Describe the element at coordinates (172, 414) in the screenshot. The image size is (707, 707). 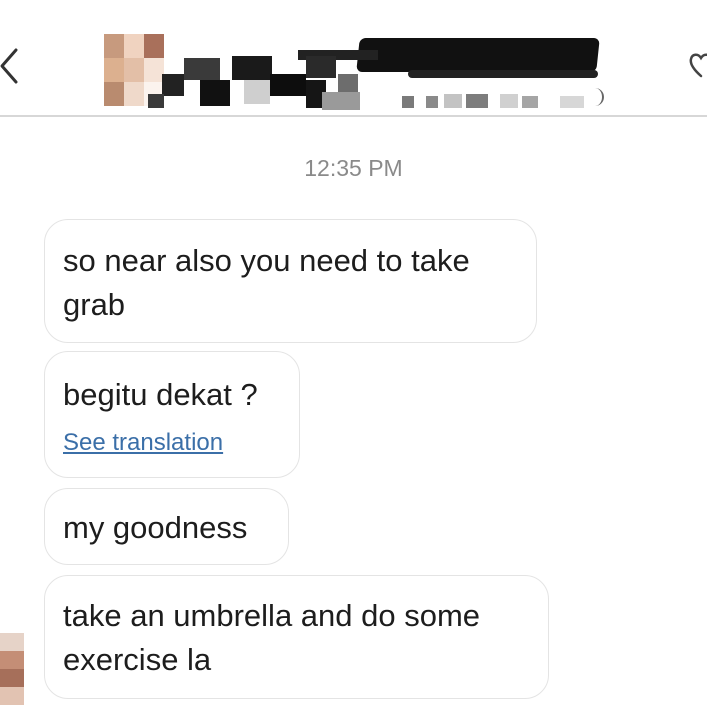
I see `message-bubble: begitu dekat ? See translation` at that location.